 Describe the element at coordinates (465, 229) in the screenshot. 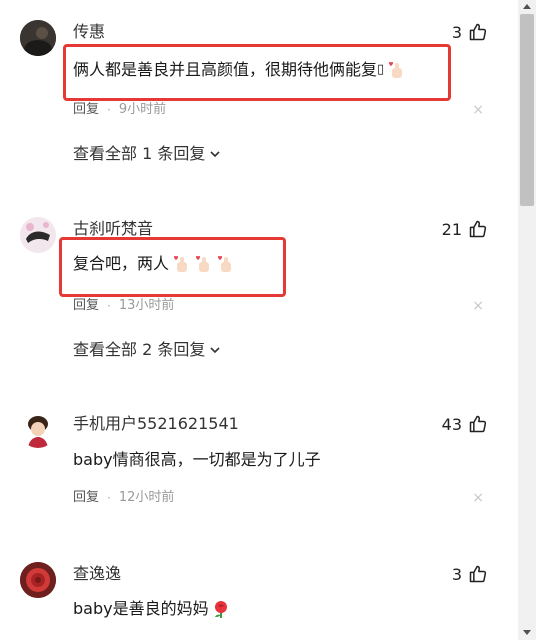

I see `like-button: 21` at that location.